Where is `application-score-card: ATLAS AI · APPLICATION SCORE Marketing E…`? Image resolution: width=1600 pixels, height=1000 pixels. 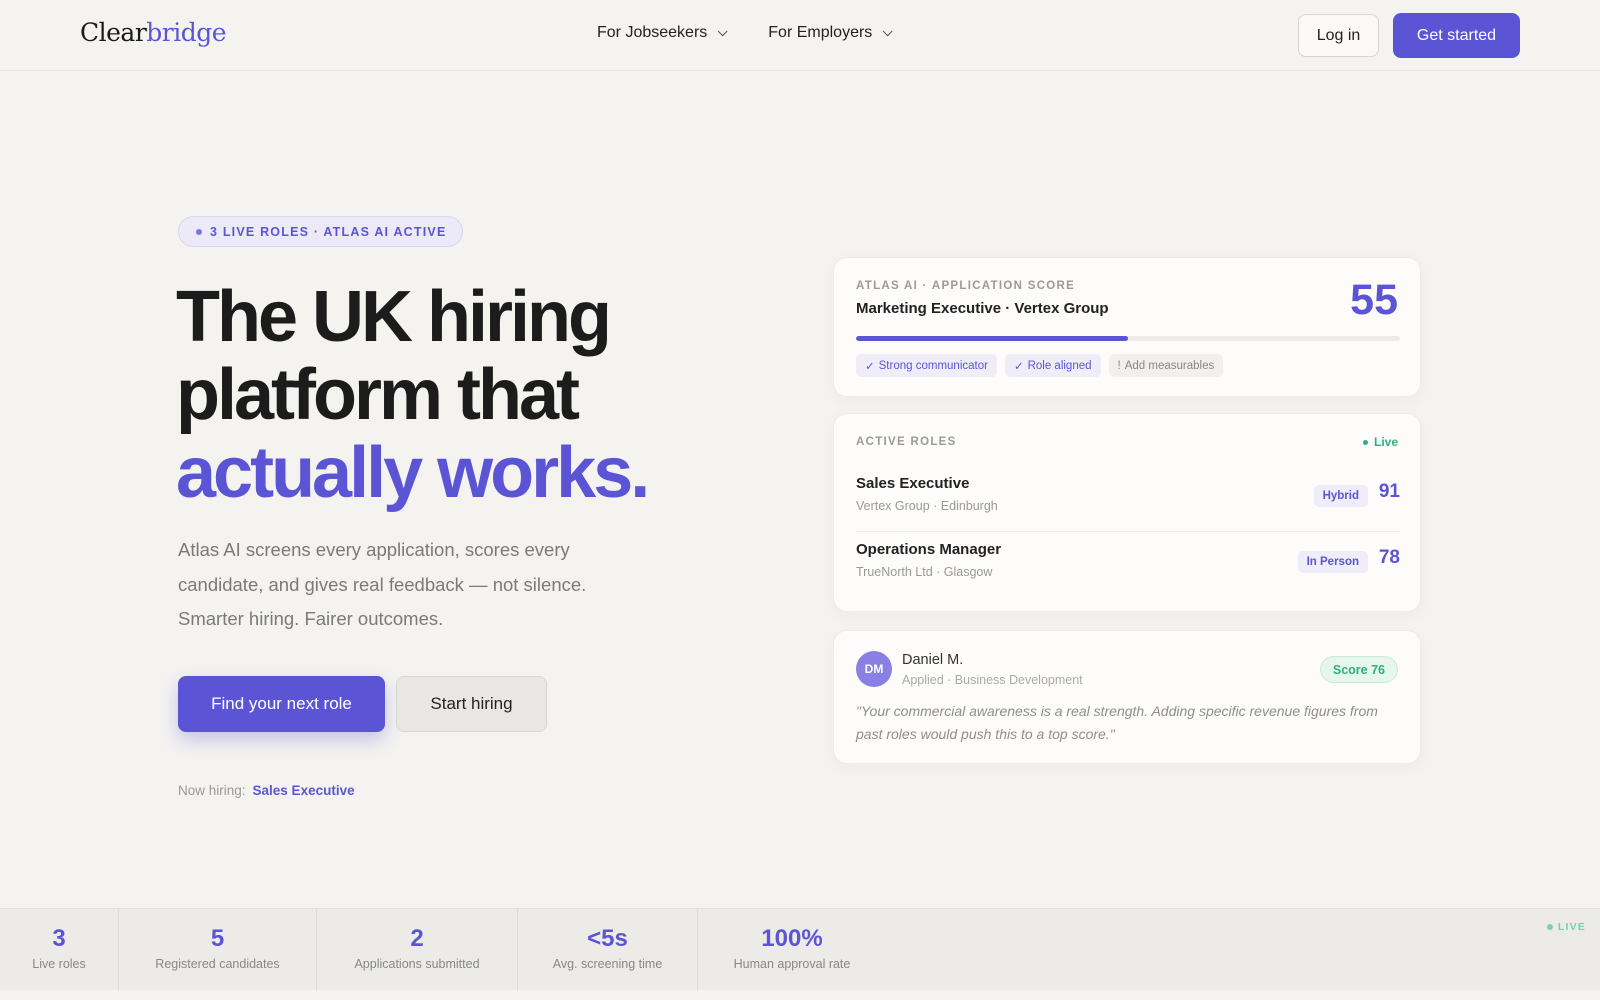
application-score-card: ATLAS AI · APPLICATION SCORE Marketing E… is located at coordinates (1127, 327).